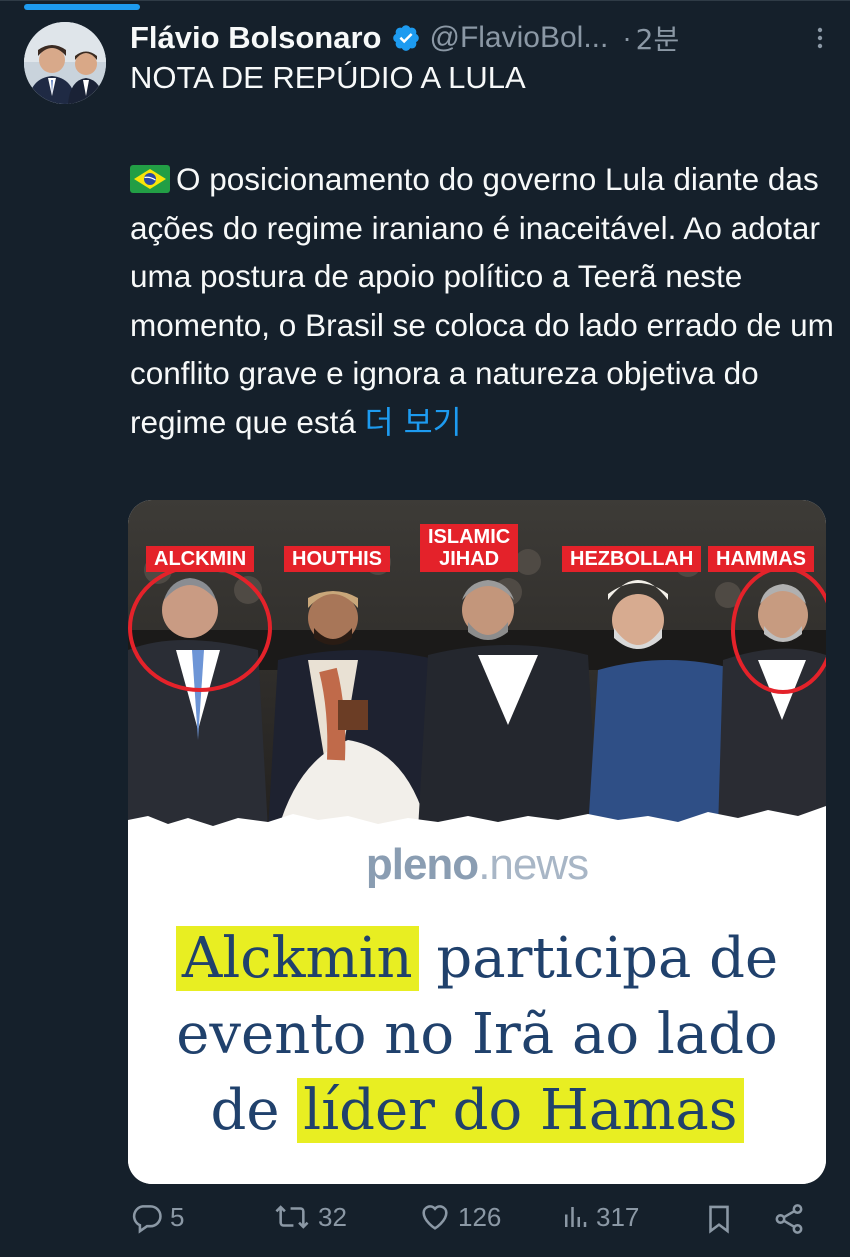 The image size is (850, 1257). What do you see at coordinates (82, 7) in the screenshot?
I see `tab-indicator` at bounding box center [82, 7].